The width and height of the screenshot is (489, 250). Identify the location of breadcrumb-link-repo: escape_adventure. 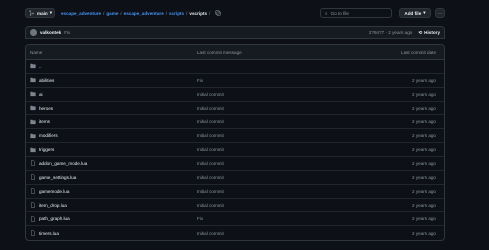
(81, 13).